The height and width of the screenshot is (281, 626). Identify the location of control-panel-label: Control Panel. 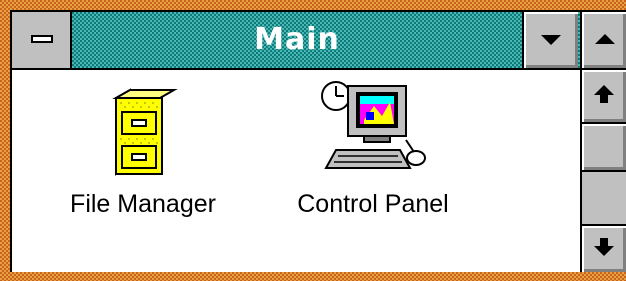
(373, 204).